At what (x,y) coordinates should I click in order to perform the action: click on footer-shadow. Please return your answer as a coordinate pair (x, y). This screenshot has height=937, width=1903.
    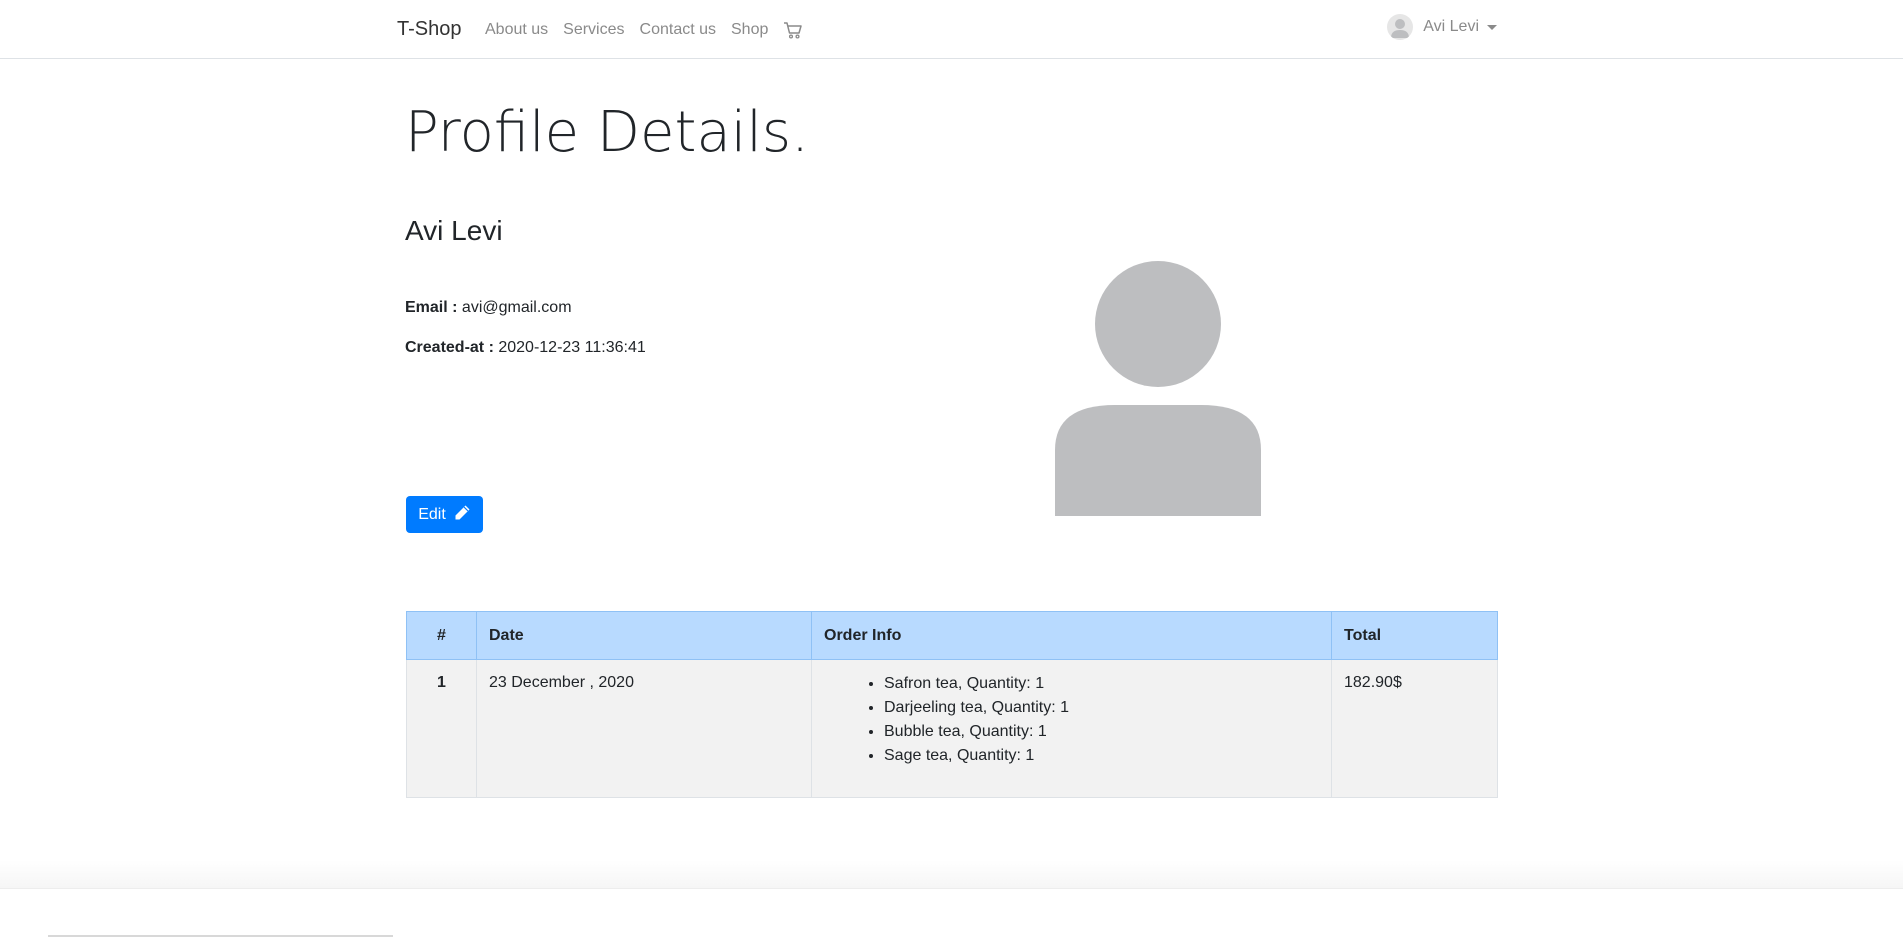
    Looking at the image, I should click on (951, 874).